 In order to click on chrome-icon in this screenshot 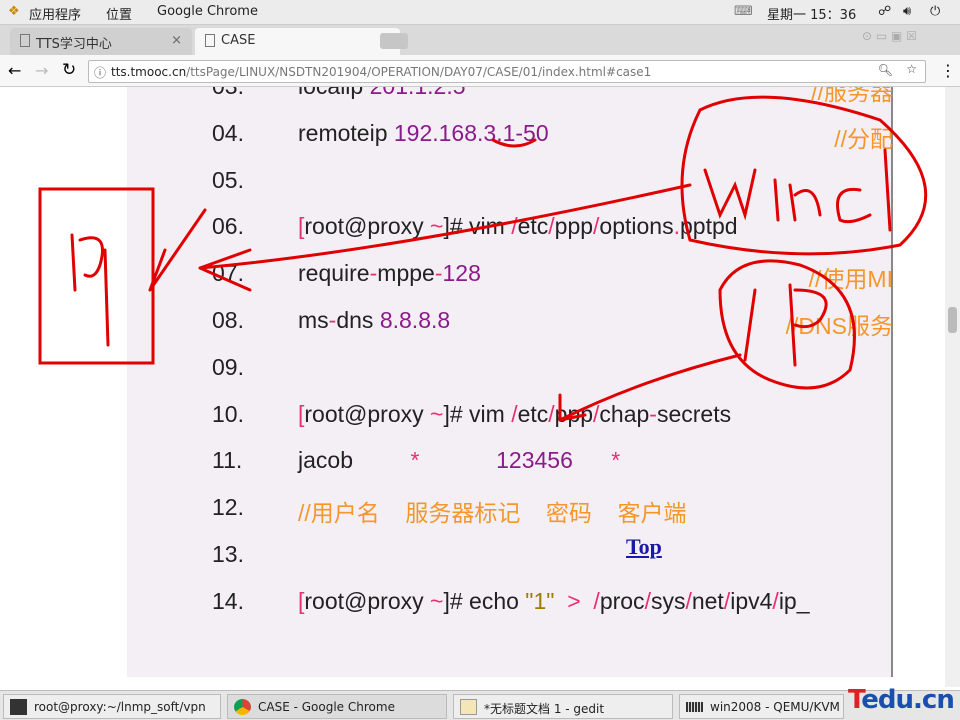, I will do `click(242, 707)`.